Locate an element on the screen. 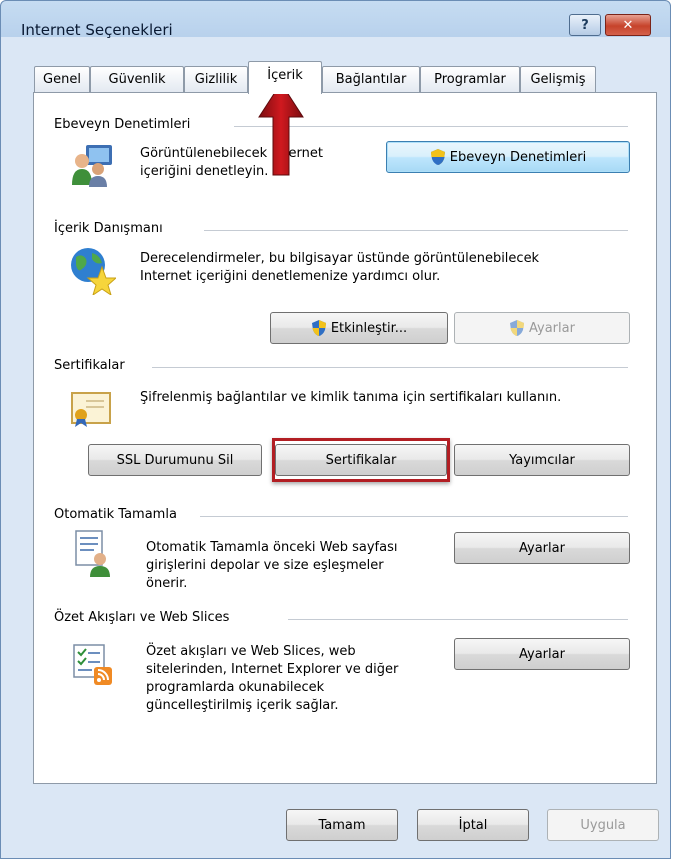 The image size is (673, 861). parental-controls-button: Ebeveyn Denetimleri is located at coordinates (508, 157).